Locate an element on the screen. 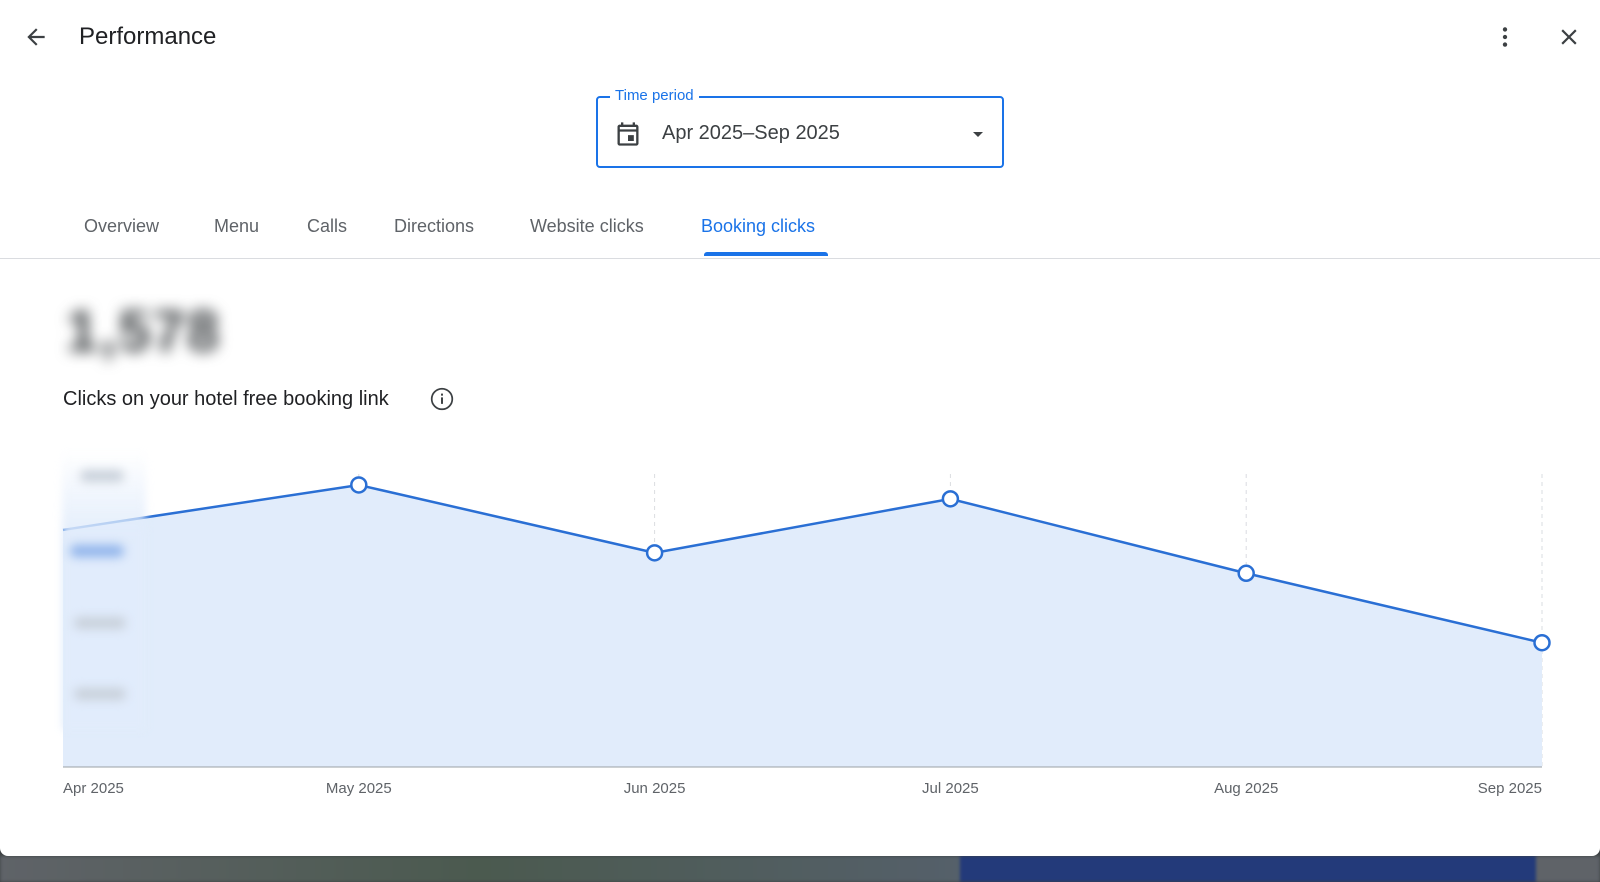  time-period-label: Time period is located at coordinates (654, 96).